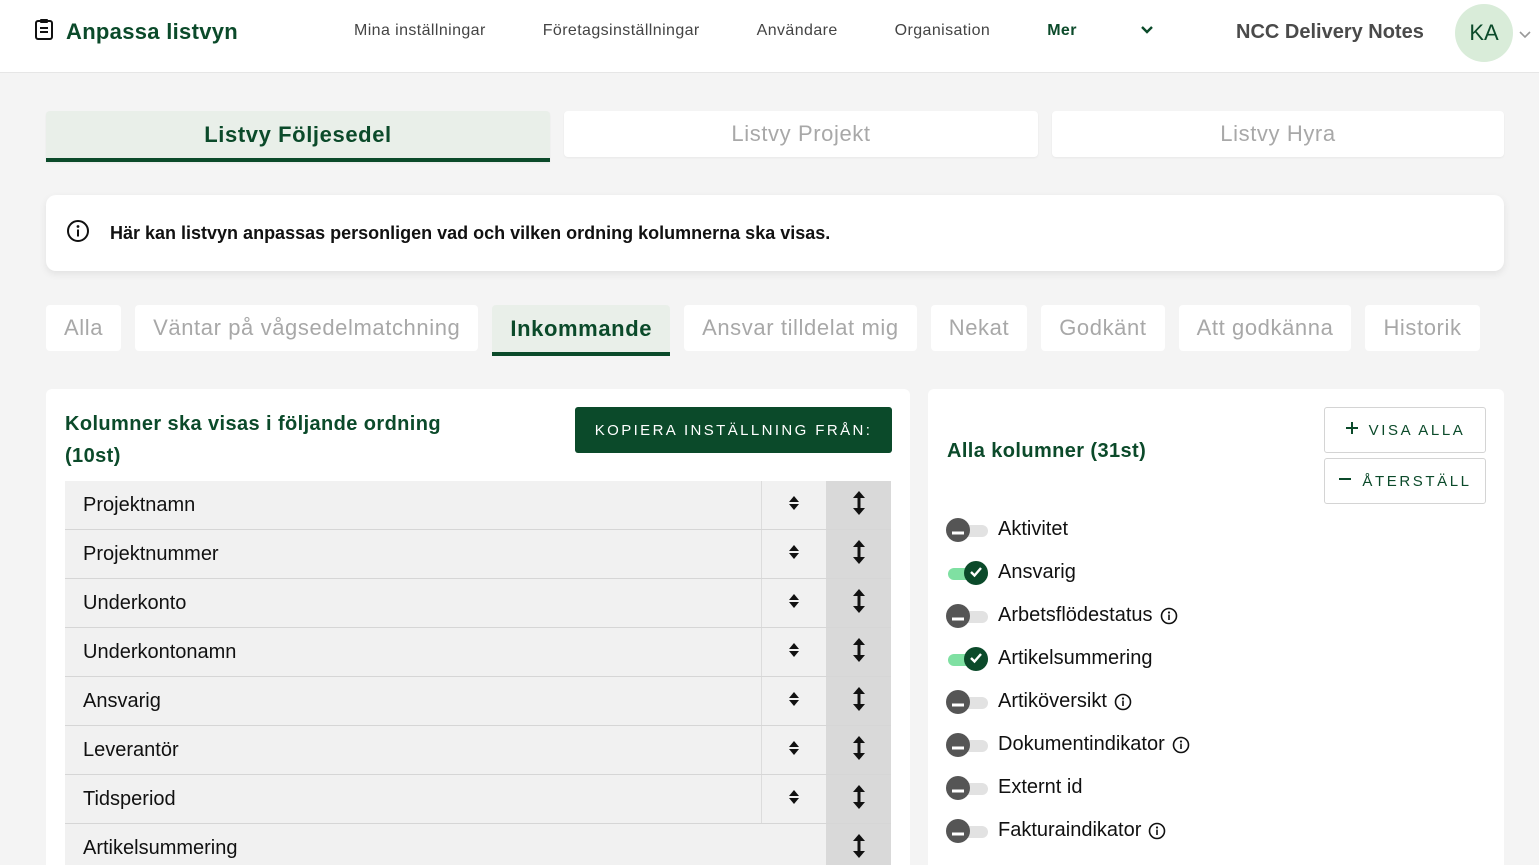 The width and height of the screenshot is (1539, 865). Describe the element at coordinates (131, 749) in the screenshot. I see `column-row-label: Leverantör` at that location.